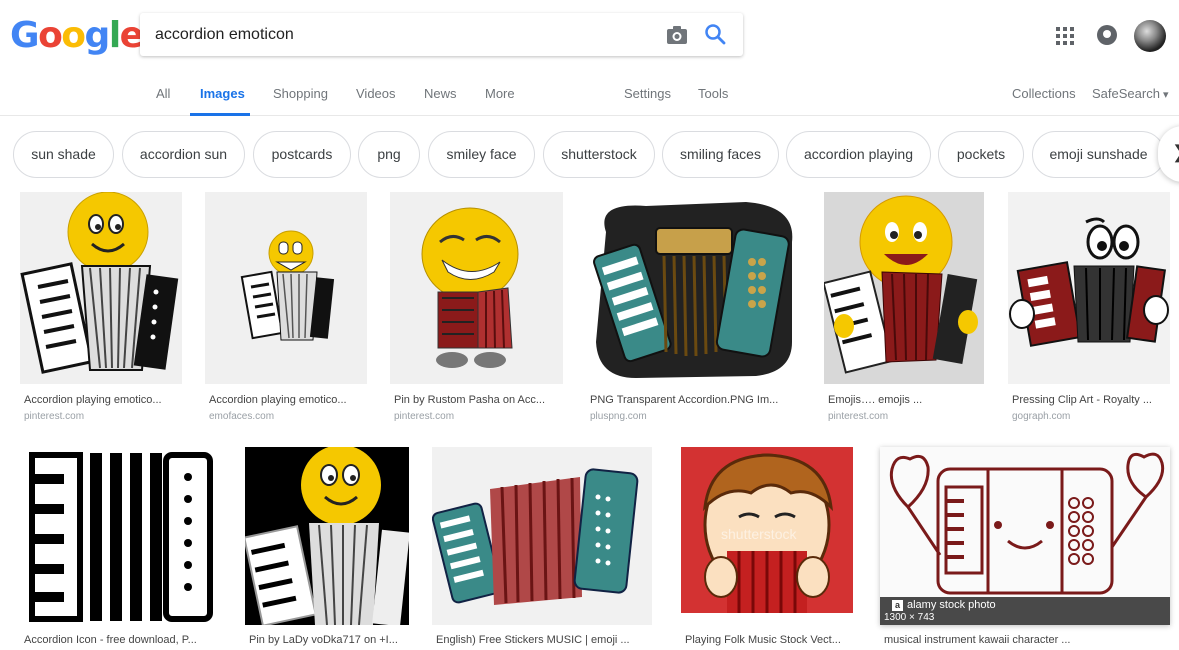 The height and width of the screenshot is (650, 1179). Describe the element at coordinates (951, 605) in the screenshot. I see `alamy-label: alamy stock photo` at that location.